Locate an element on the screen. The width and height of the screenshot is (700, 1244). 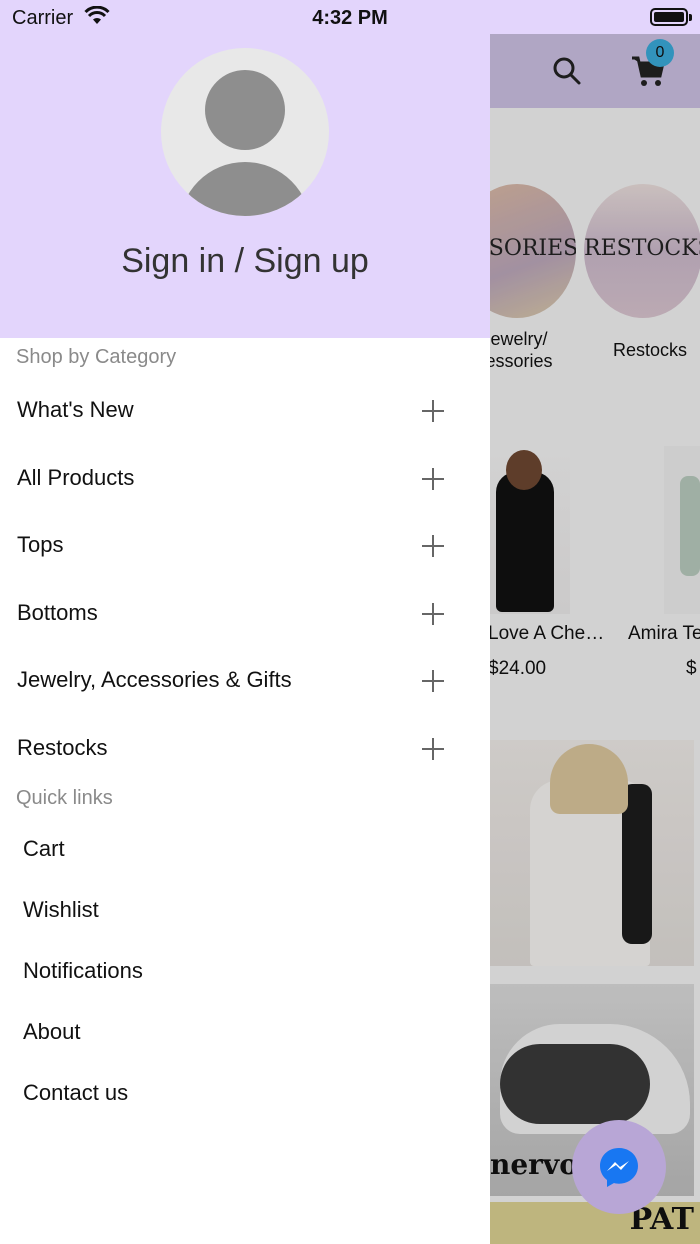
messenger-icon is located at coordinates (619, 1167).